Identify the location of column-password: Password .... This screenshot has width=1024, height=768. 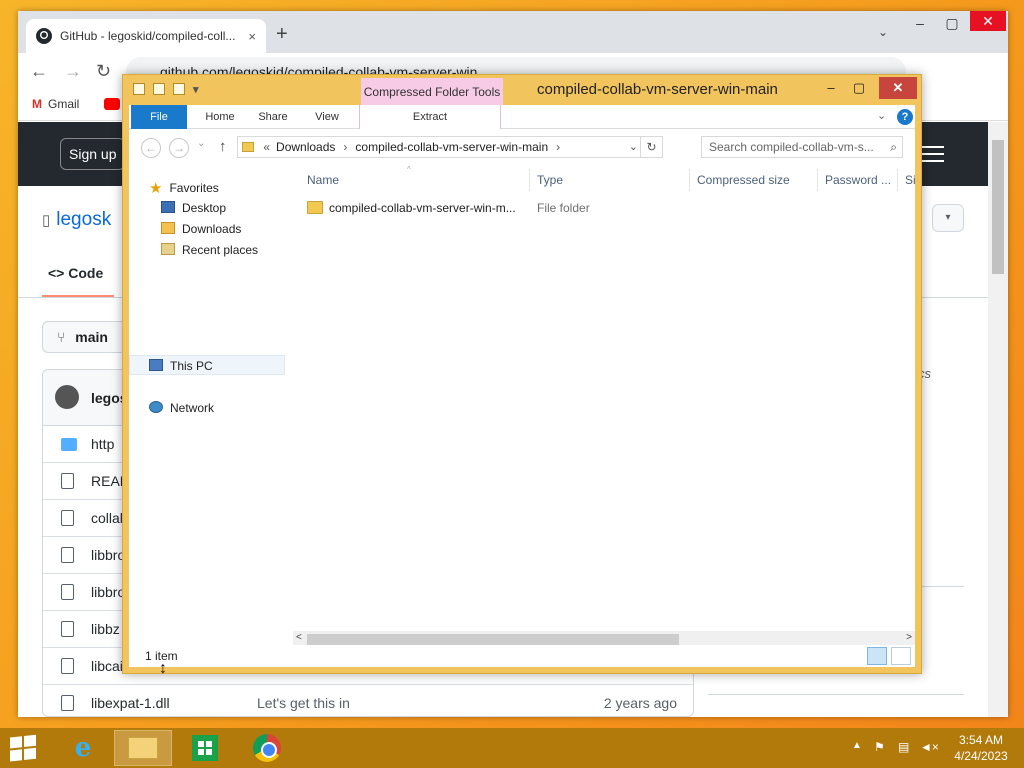
(858, 180).